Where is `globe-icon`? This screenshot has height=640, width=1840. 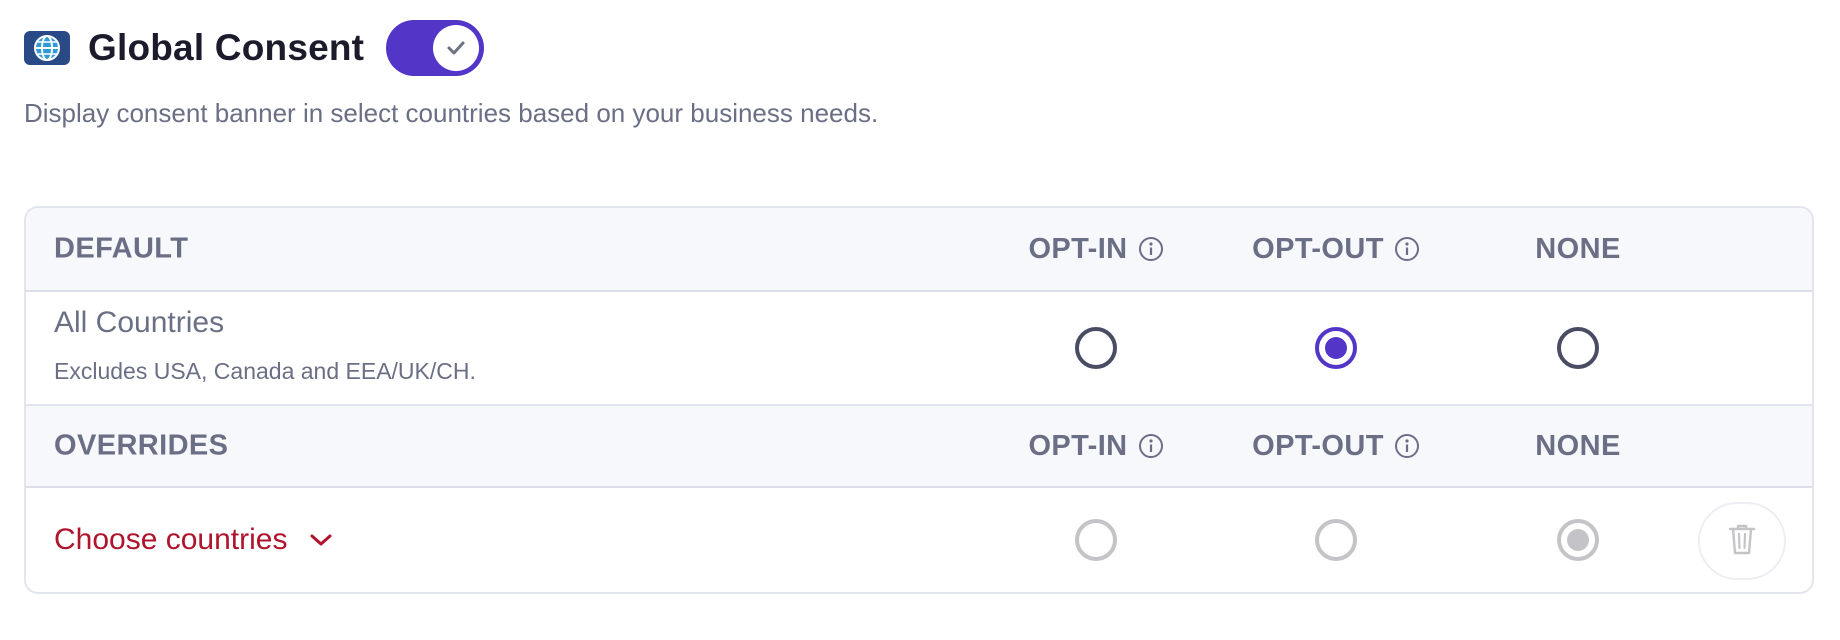 globe-icon is located at coordinates (47, 48).